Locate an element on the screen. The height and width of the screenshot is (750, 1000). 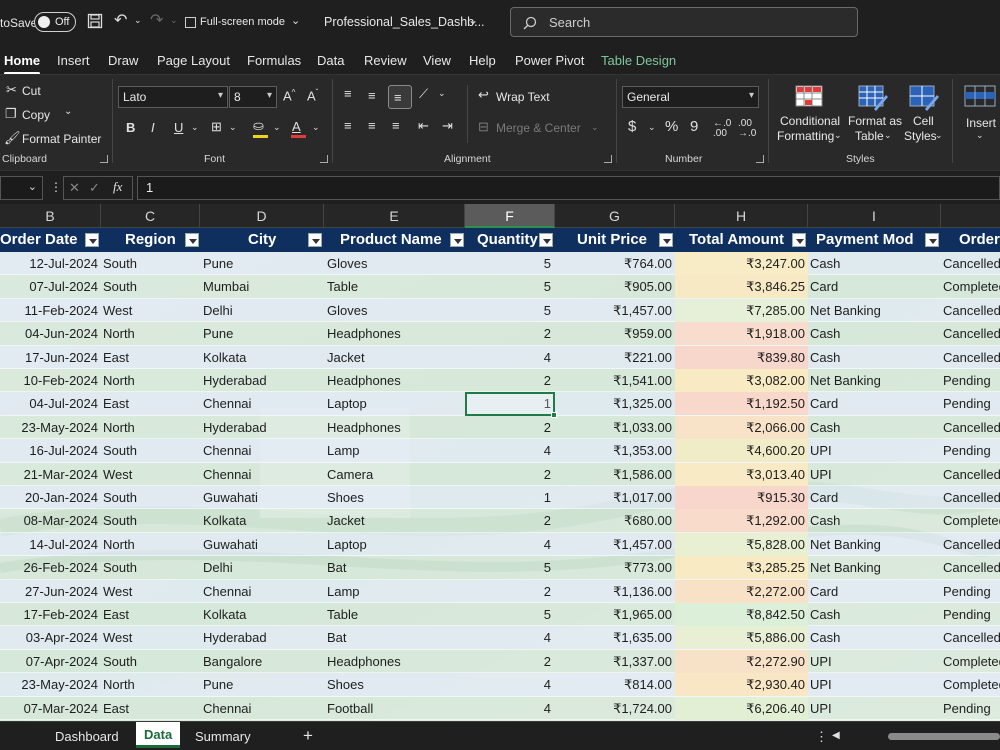
cell-unit-price: ₹1,017.00 is located at coordinates (613, 497).